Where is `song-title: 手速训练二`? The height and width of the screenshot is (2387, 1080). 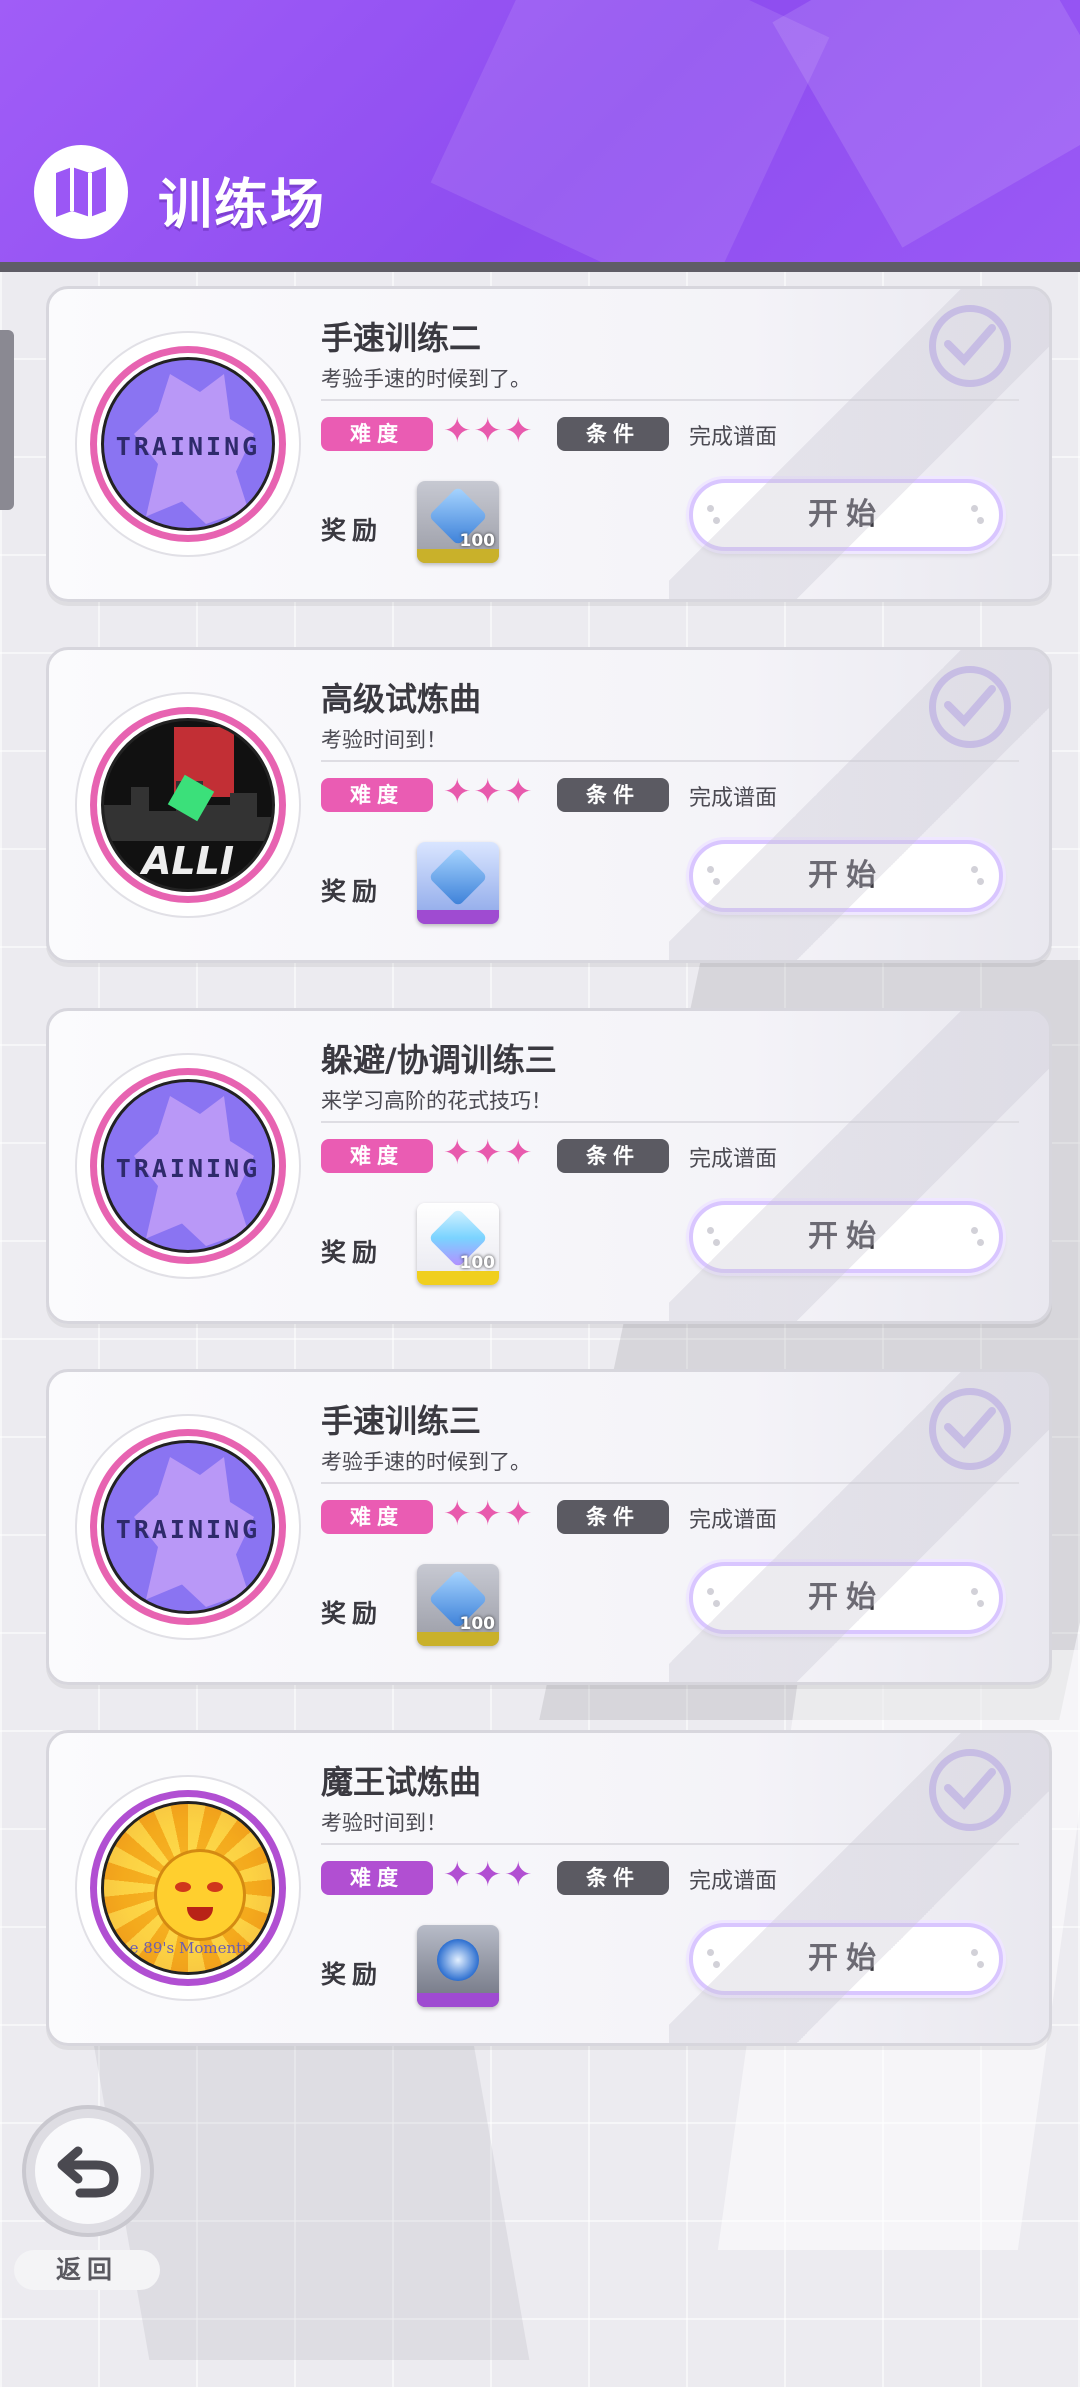 song-title: 手速训练二 is located at coordinates (401, 338).